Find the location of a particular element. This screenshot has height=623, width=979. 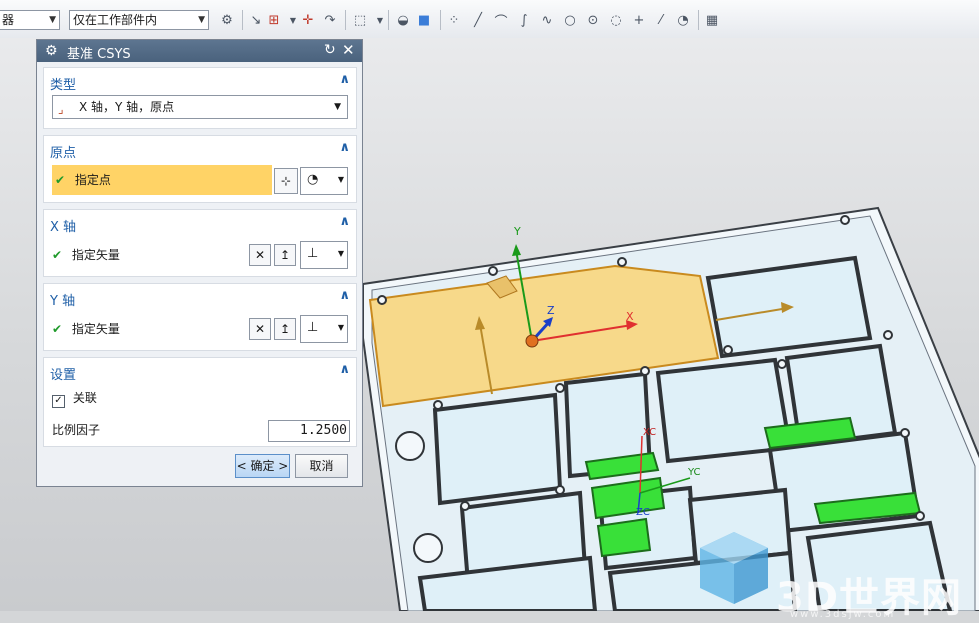

origin-section: 原点 ∧ ✔ 指定点 ⊹ ◔ ▼ is located at coordinates (200, 169).